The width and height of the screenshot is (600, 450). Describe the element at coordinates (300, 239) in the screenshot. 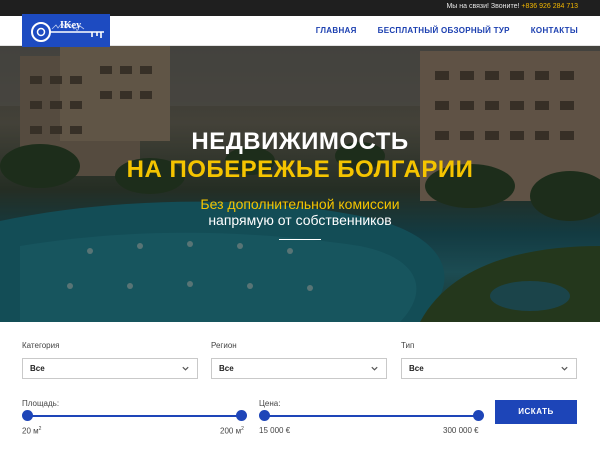

I see `hero-divider` at that location.